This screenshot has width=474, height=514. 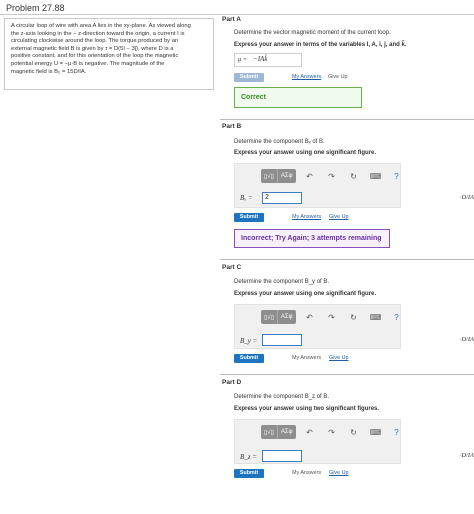 I want to click on part-d-toolbar: ▯√▯ ΑΣφ ↶ ↷ ↻ ⌨ ?, so click(x=332, y=432).